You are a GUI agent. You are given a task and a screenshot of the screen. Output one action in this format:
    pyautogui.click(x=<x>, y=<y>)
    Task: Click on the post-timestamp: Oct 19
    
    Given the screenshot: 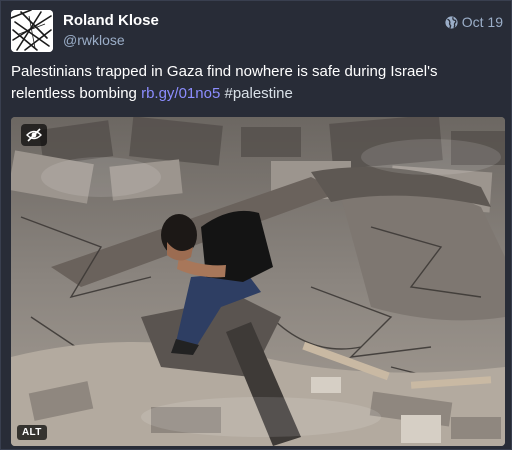 What is the action you would take?
    pyautogui.click(x=474, y=22)
    